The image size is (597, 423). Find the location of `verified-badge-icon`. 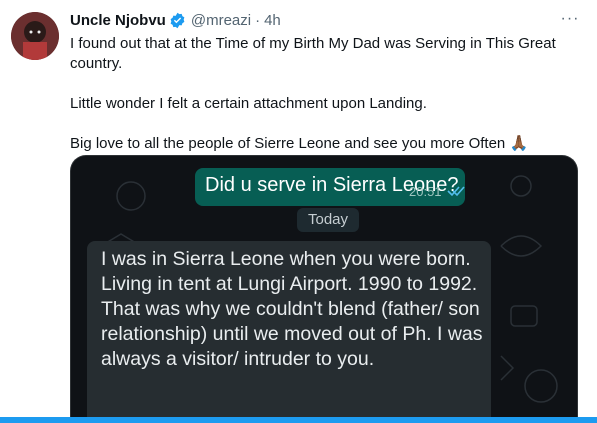

verified-badge-icon is located at coordinates (177, 20).